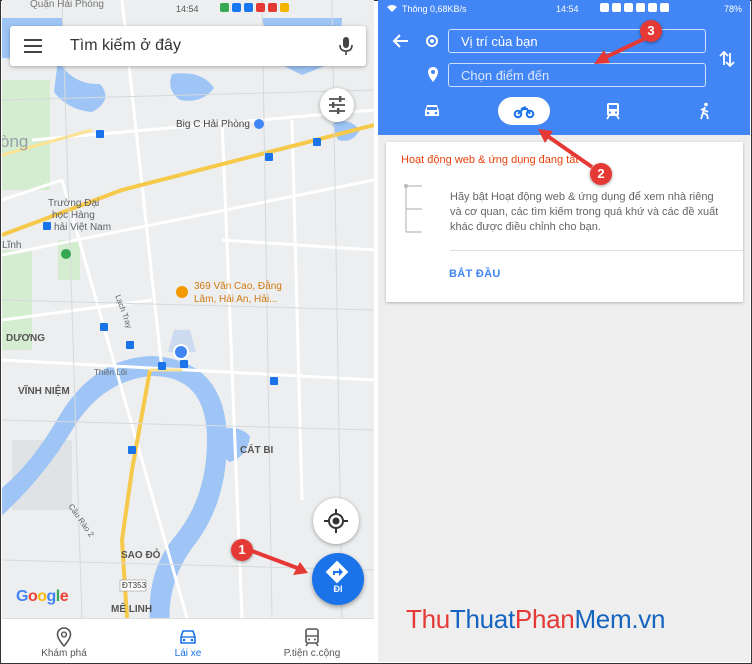 The height and width of the screenshot is (664, 752). What do you see at coordinates (110, 372) in the screenshot?
I see `map-label-thien-loi: Thiên Lôi` at bounding box center [110, 372].